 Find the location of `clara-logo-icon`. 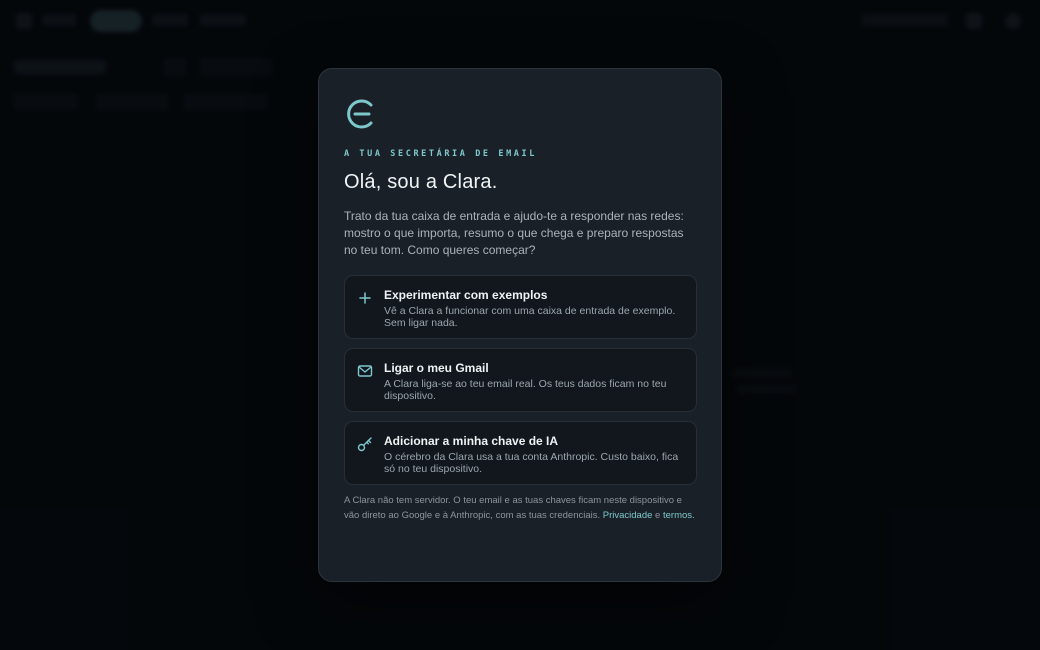

clara-logo-icon is located at coordinates (360, 114).